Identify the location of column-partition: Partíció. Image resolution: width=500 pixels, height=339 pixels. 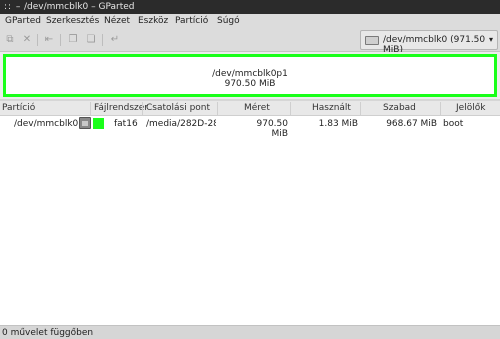
(18, 108).